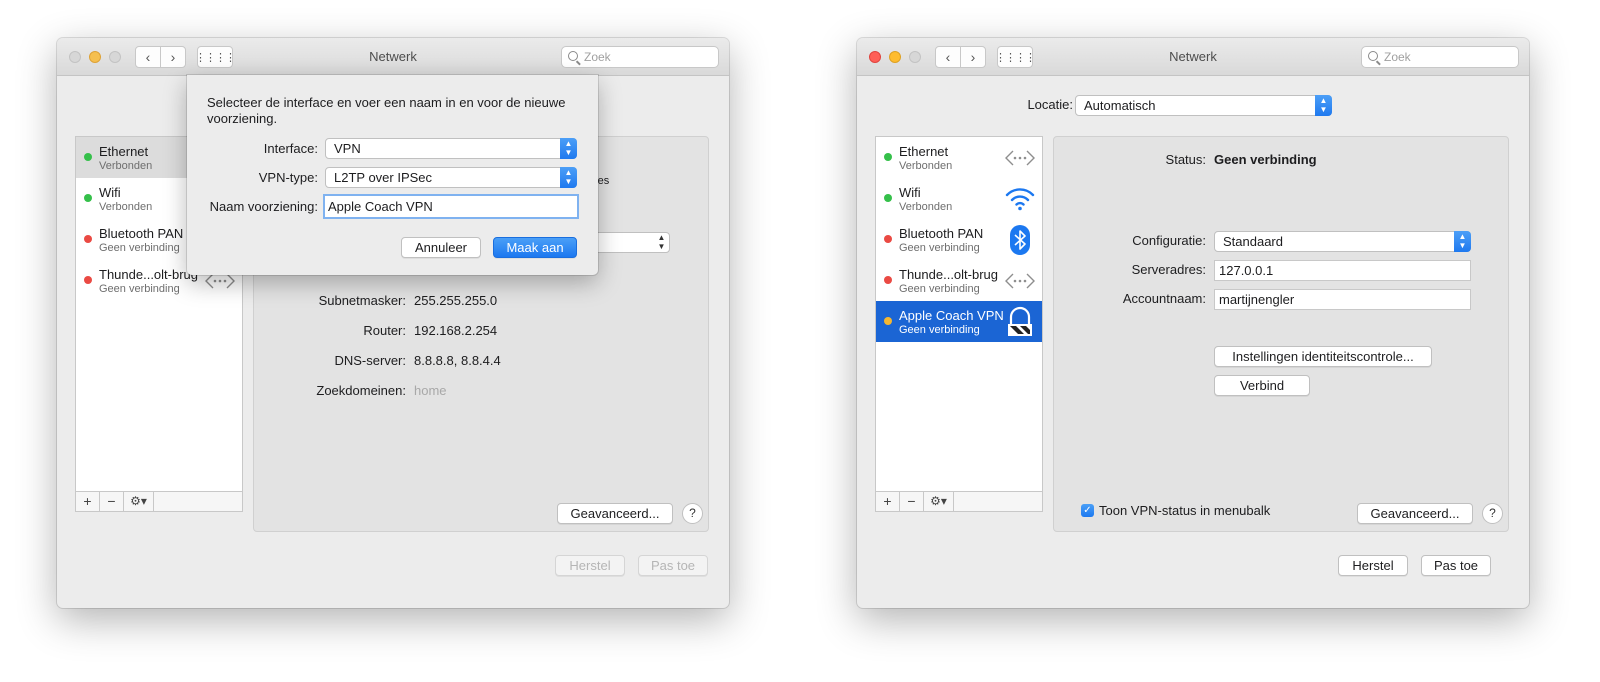  Describe the element at coordinates (951, 315) in the screenshot. I see `service-name: Apple Coach VPN` at that location.